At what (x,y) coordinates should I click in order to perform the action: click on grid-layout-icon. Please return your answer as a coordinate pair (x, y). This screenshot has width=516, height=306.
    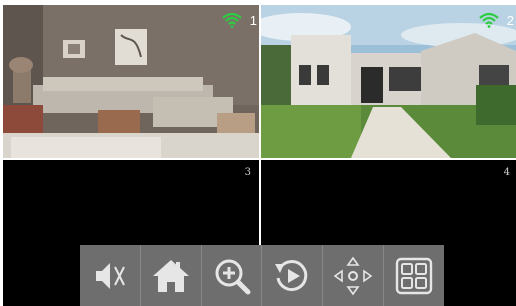
    Looking at the image, I should click on (414, 275).